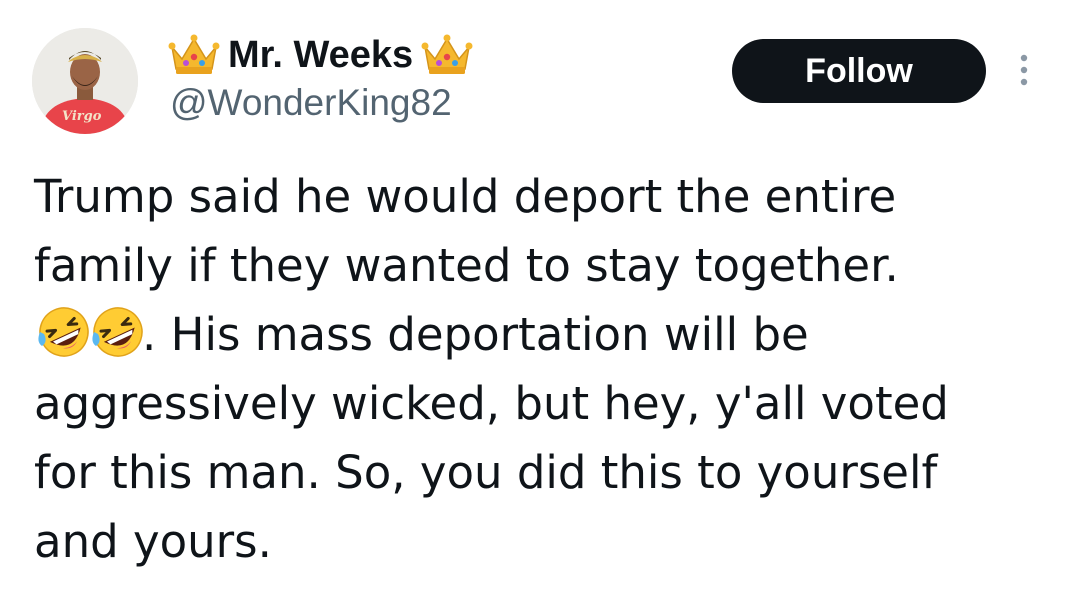  What do you see at coordinates (465, 196) in the screenshot?
I see `tweet-line: Trump said he would deport the entire` at bounding box center [465, 196].